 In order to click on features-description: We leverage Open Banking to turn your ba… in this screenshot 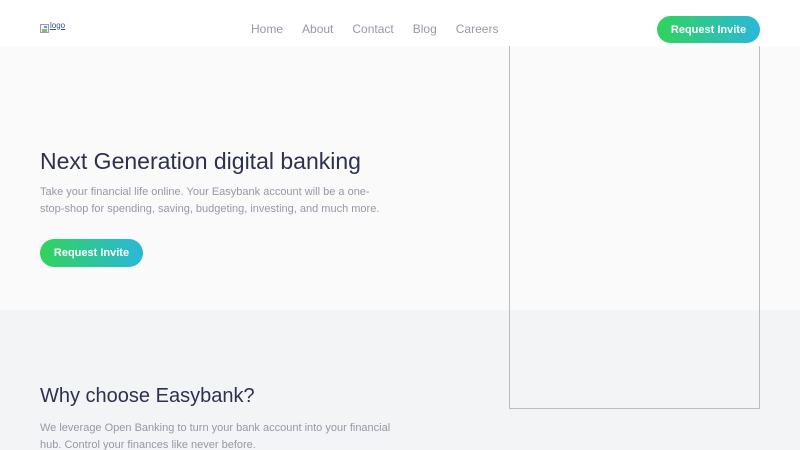, I will do `click(215, 436)`.